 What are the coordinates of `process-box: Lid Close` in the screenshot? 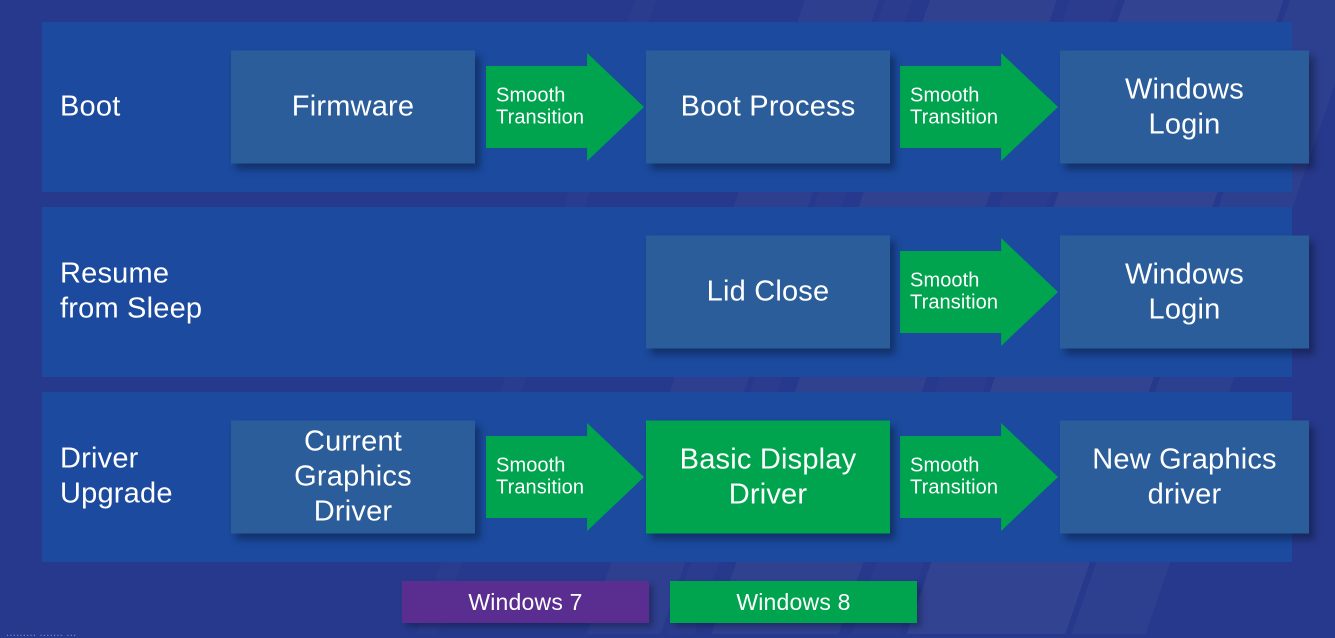 It's located at (768, 292).